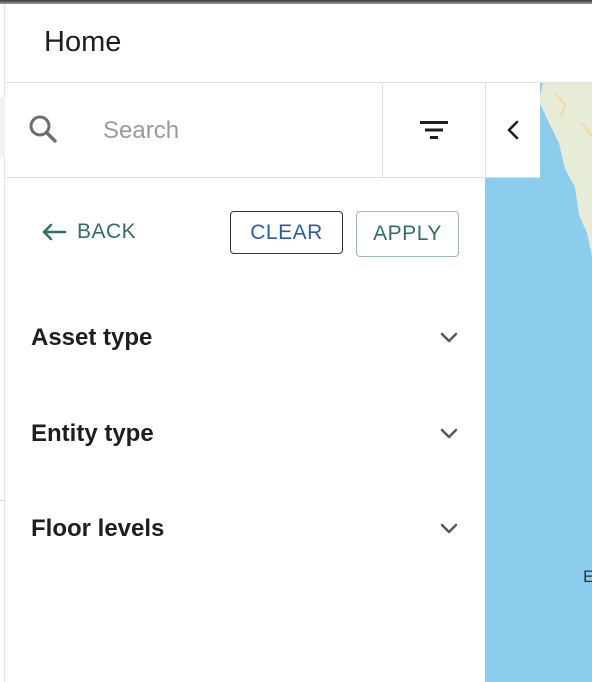 The height and width of the screenshot is (682, 592). What do you see at coordinates (407, 234) in the screenshot?
I see `apply-button: APPLY` at bounding box center [407, 234].